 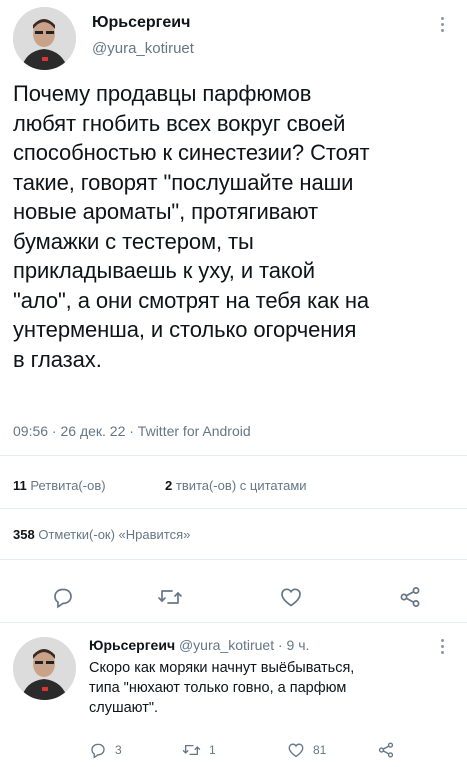 What do you see at coordinates (179, 123) in the screenshot?
I see `tweet-text-line: любят гнобить всех вокруг своей` at bounding box center [179, 123].